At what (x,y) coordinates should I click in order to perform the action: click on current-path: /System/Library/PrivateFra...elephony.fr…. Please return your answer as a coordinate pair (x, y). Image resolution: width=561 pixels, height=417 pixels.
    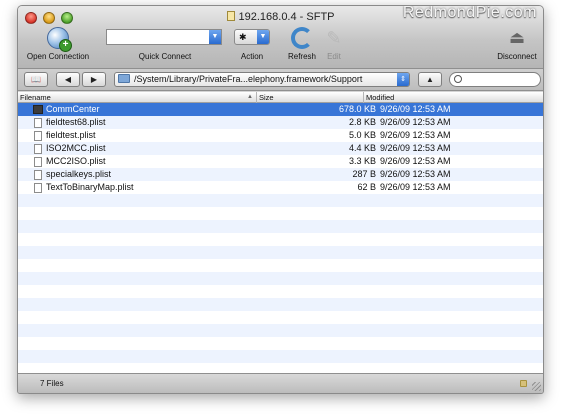
    Looking at the image, I should click on (248, 79).